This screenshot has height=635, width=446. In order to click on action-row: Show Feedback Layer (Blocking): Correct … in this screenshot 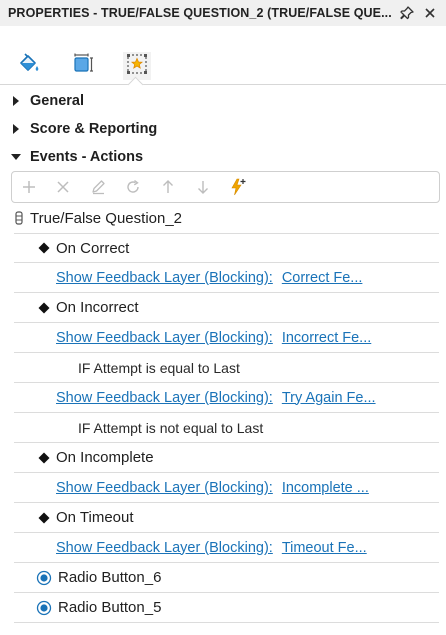, I will do `click(226, 278)`.